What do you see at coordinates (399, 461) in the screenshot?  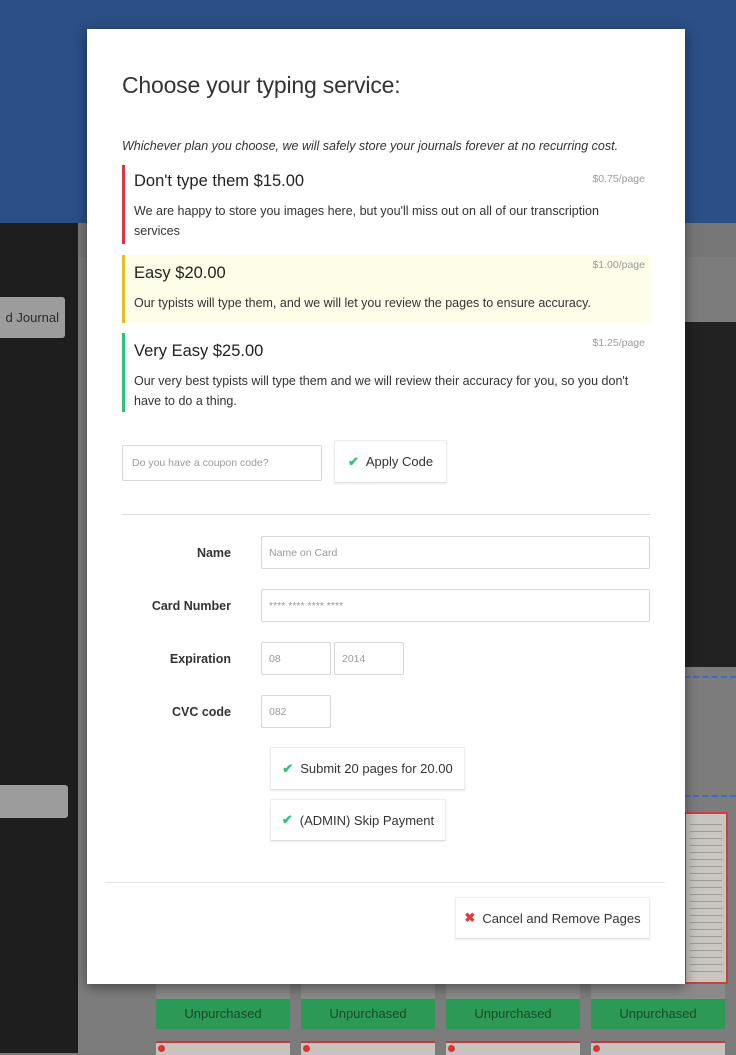 I see `apply-code-label: Apply Code` at bounding box center [399, 461].